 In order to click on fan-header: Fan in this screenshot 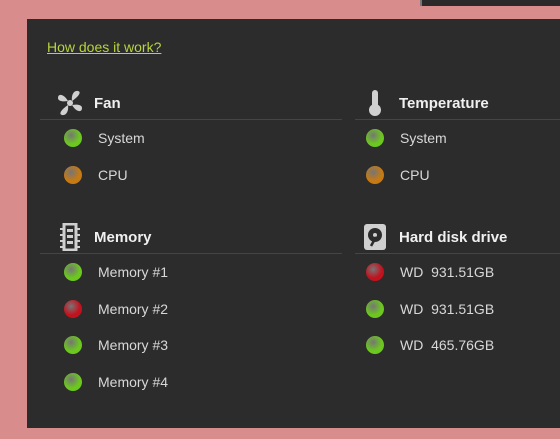, I will do `click(191, 103)`.